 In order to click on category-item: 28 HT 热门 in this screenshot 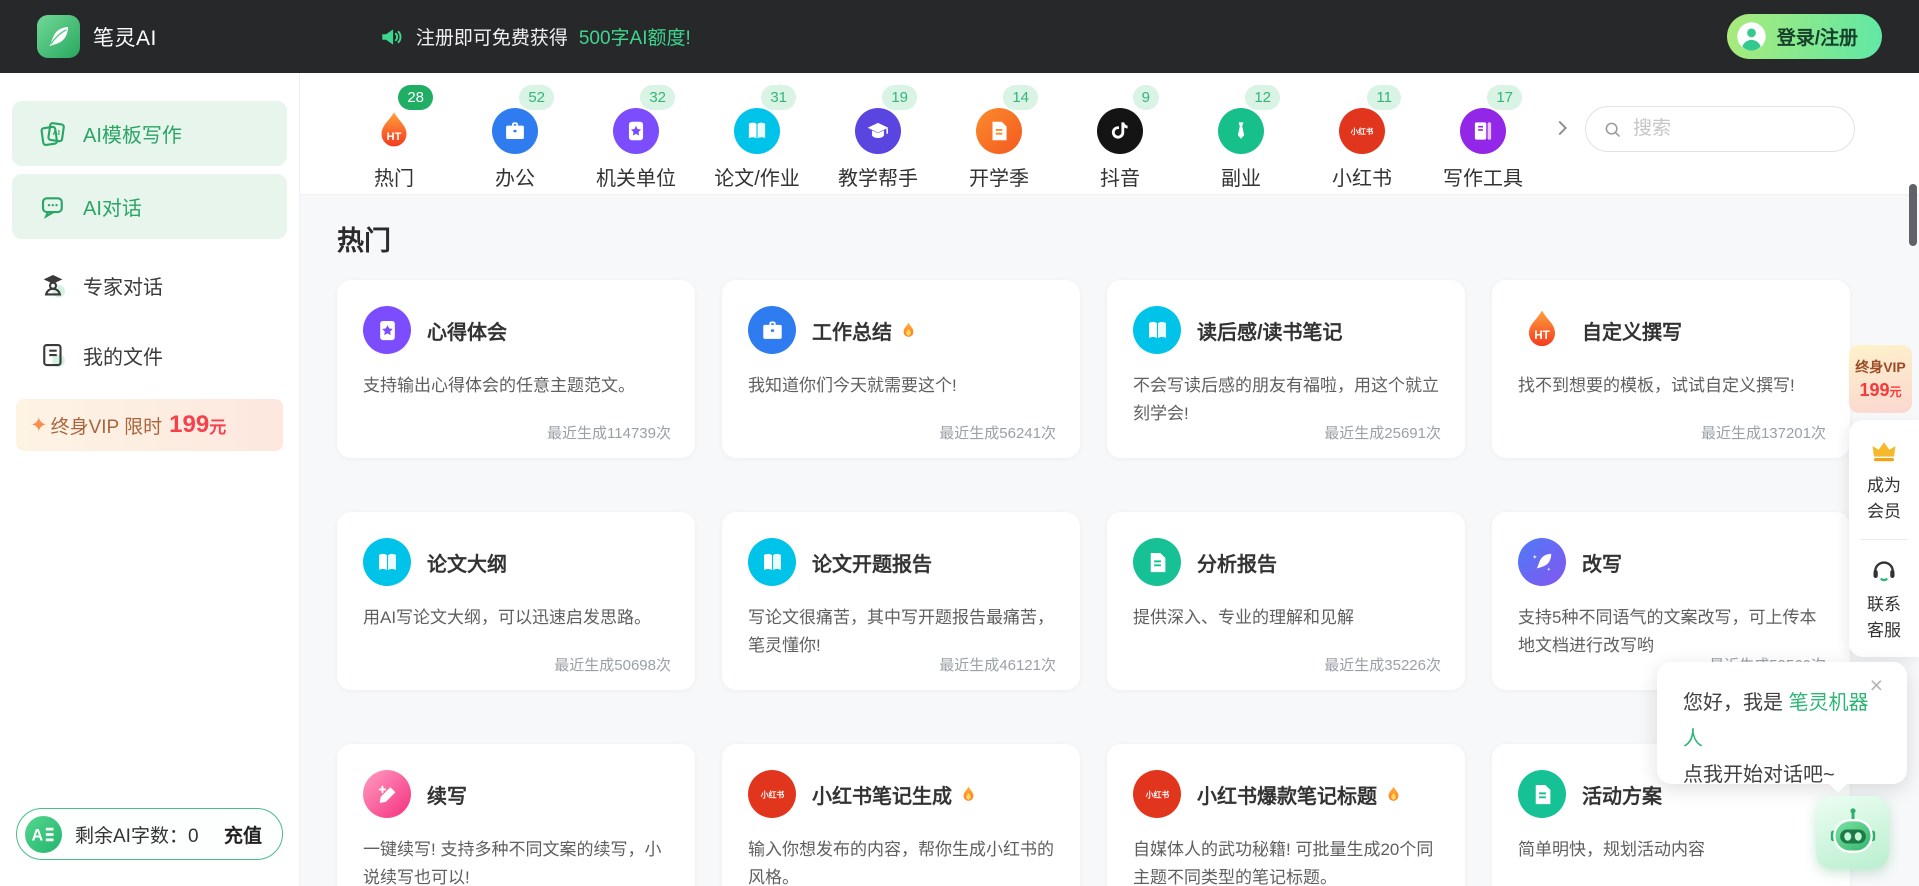, I will do `click(394, 139)`.